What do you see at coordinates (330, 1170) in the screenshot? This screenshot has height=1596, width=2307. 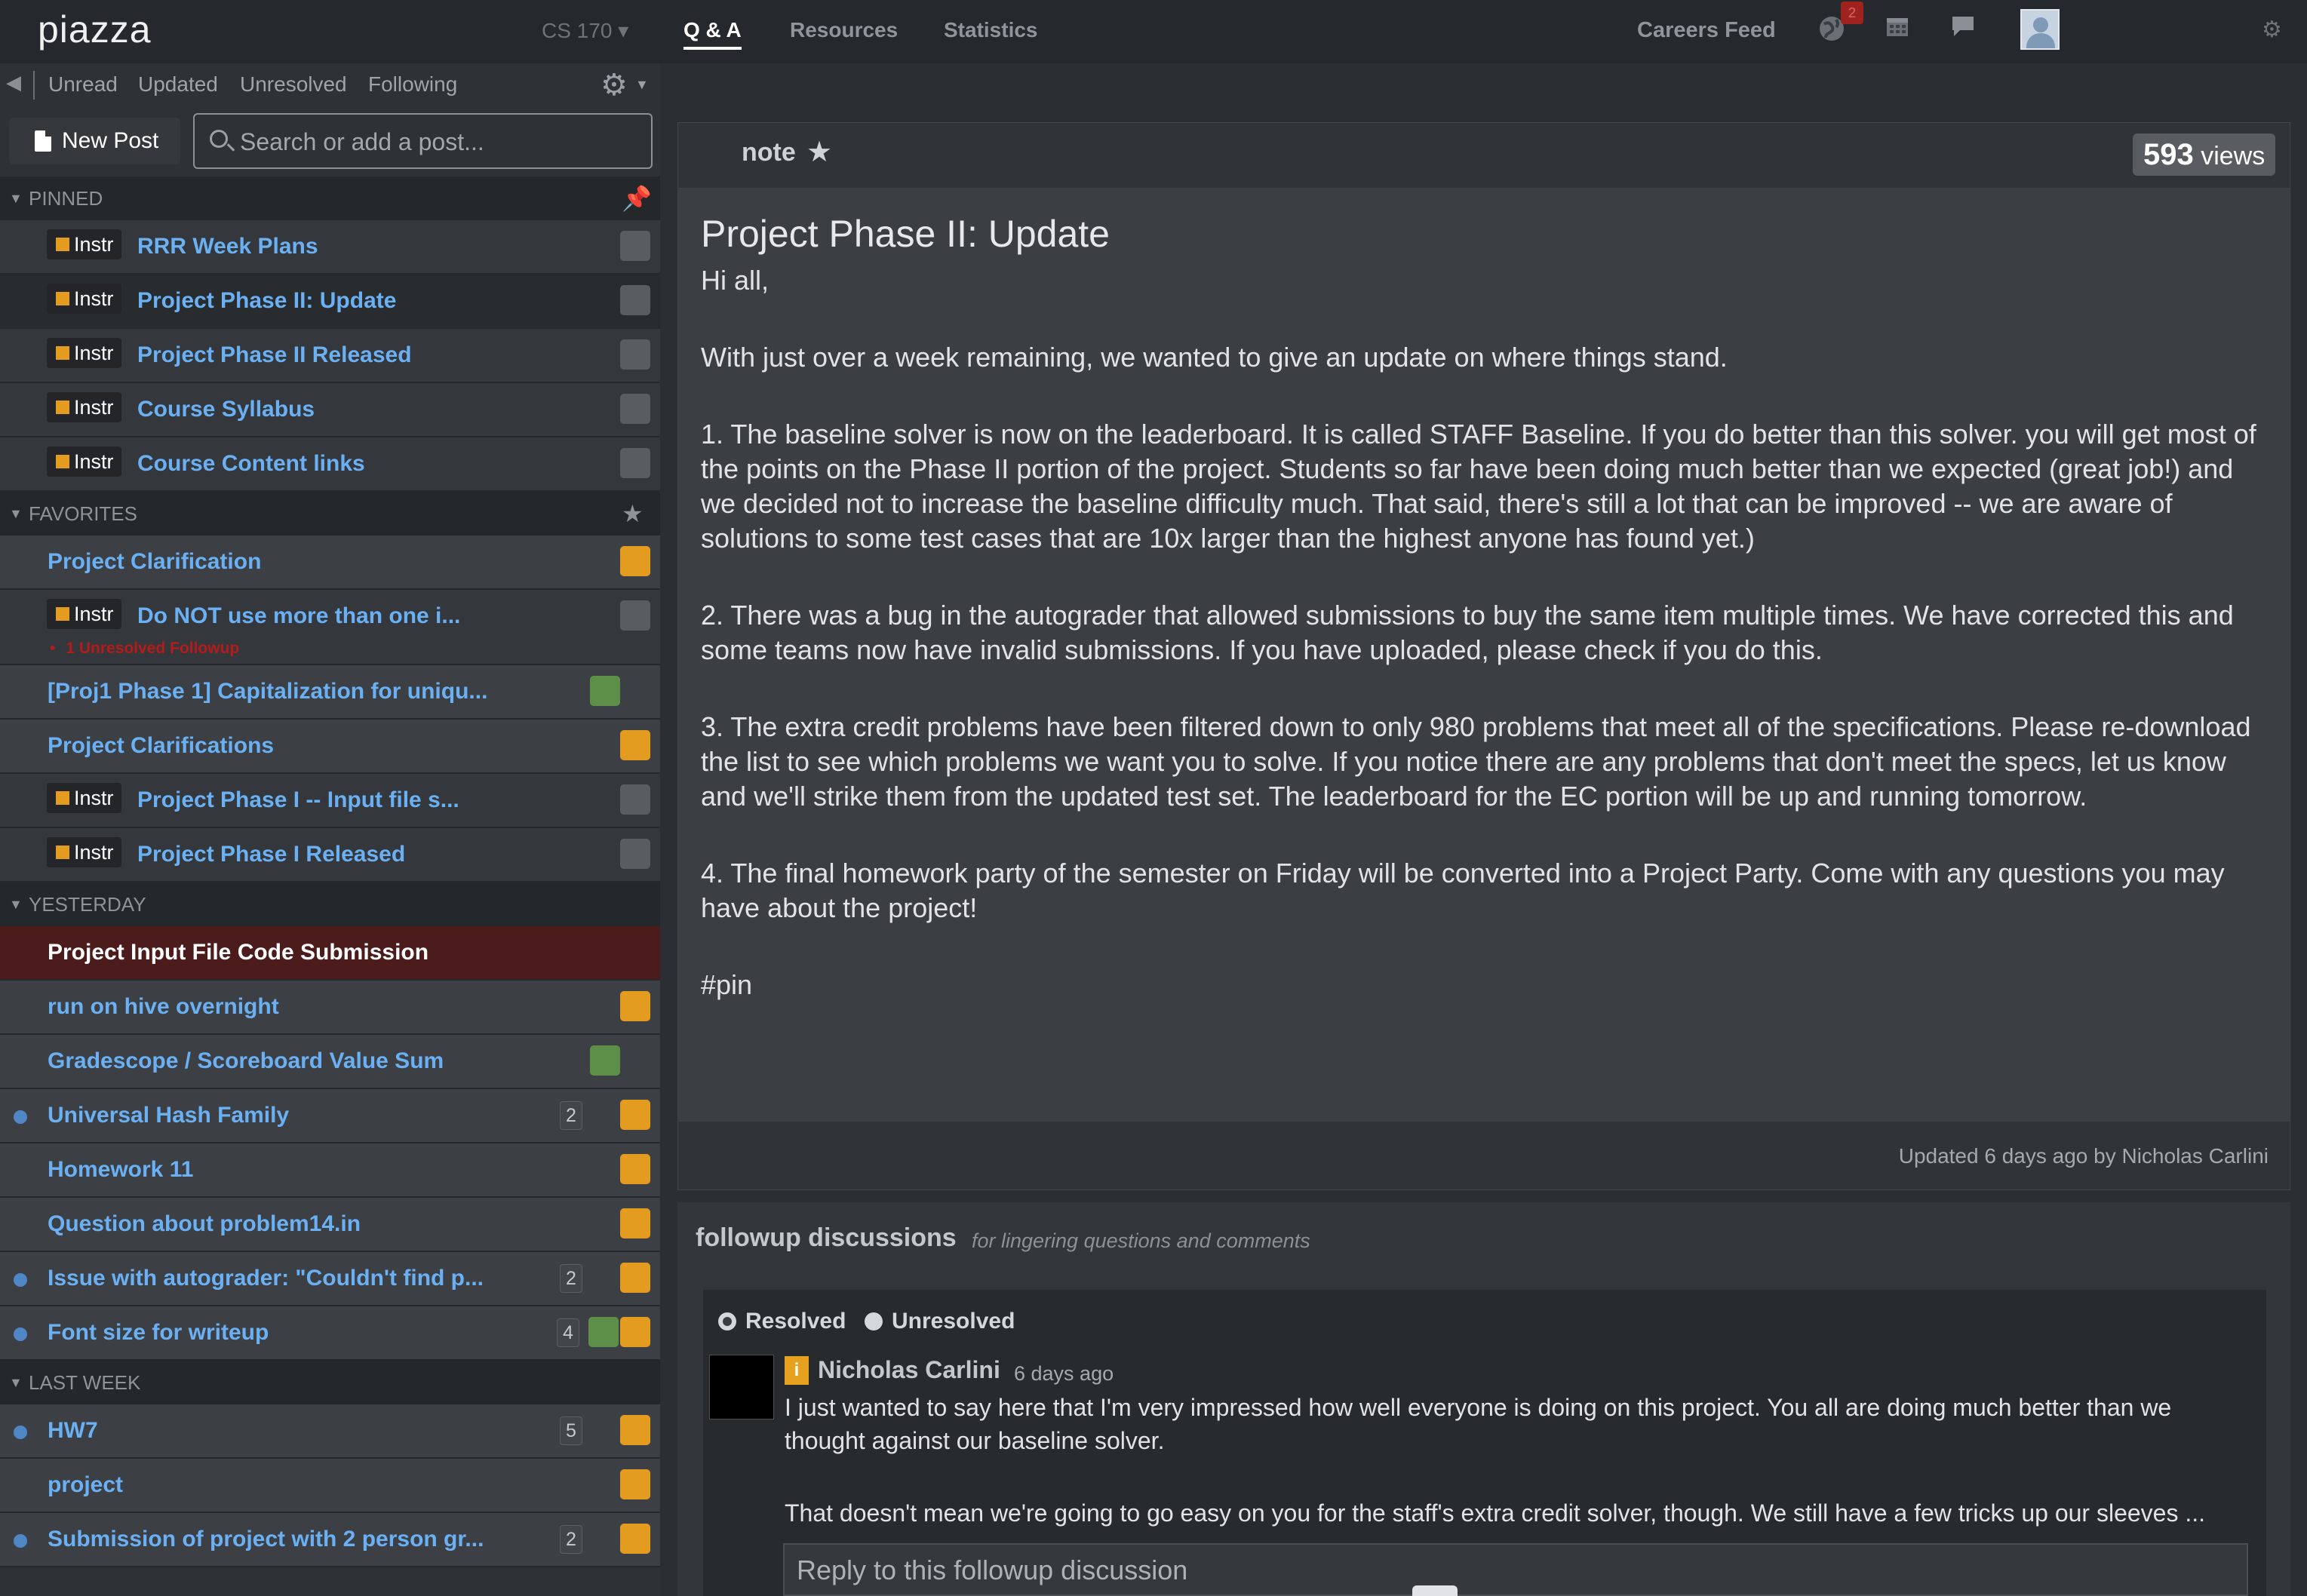 I see `list-item: Homework 11` at bounding box center [330, 1170].